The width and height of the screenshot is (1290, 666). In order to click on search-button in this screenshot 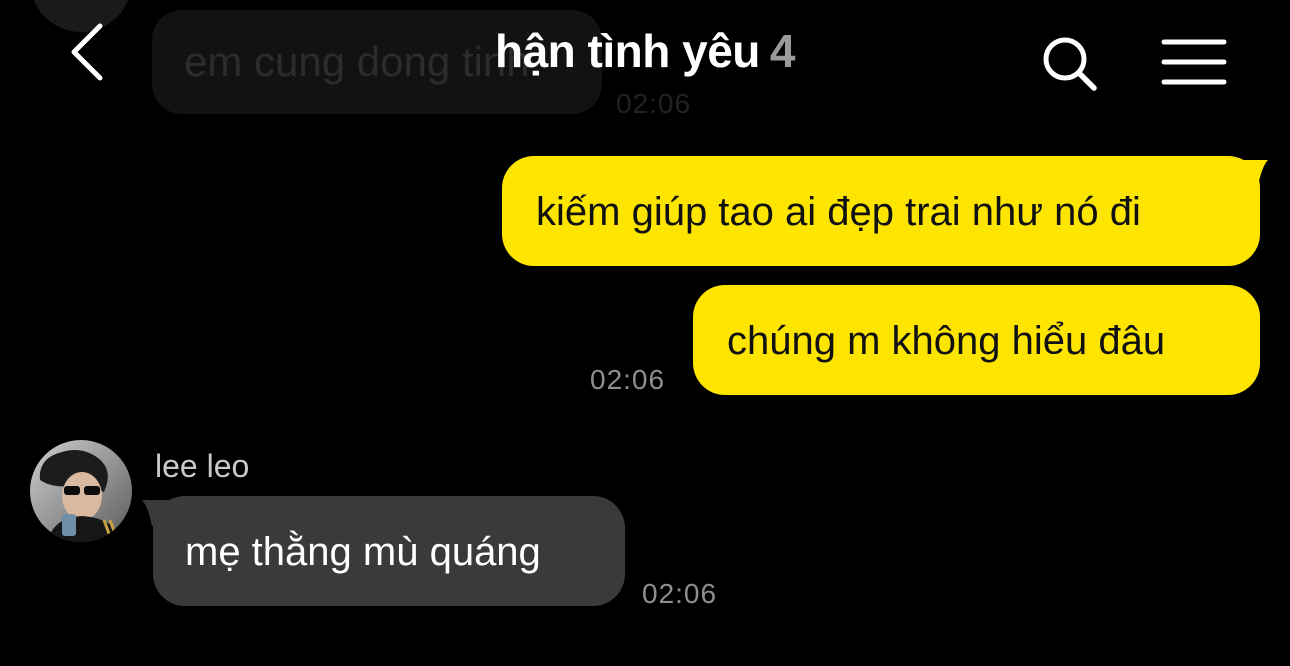, I will do `click(1070, 64)`.